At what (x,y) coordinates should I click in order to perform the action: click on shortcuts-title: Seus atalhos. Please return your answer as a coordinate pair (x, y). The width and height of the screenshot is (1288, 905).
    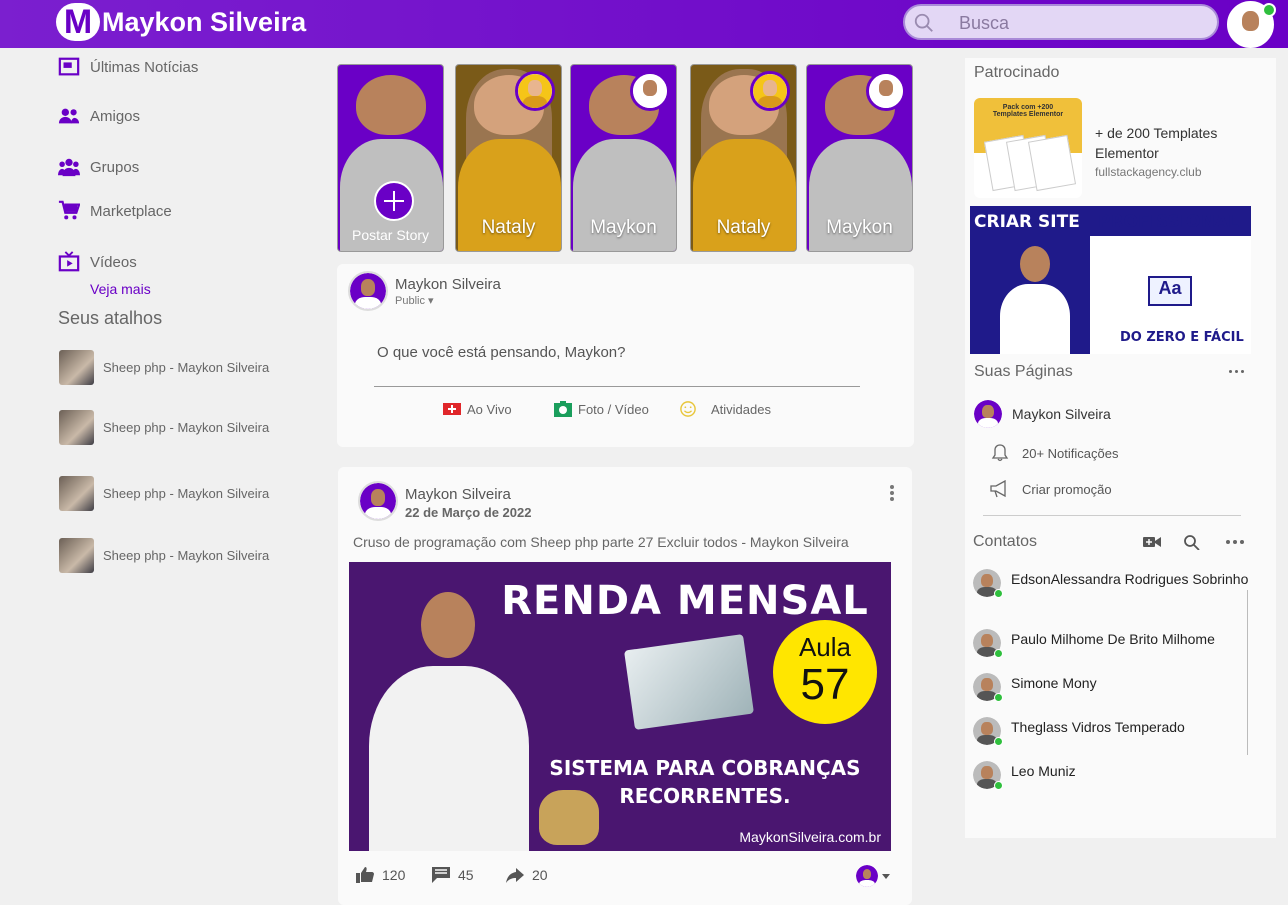
    Looking at the image, I should click on (110, 318).